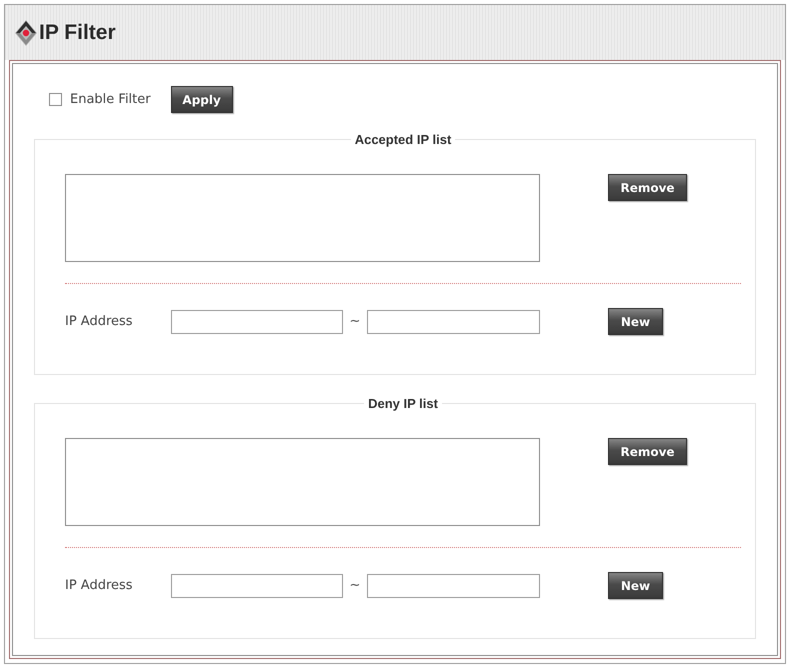  What do you see at coordinates (110, 99) in the screenshot?
I see `enable-filter-label: Enable Filter` at bounding box center [110, 99].